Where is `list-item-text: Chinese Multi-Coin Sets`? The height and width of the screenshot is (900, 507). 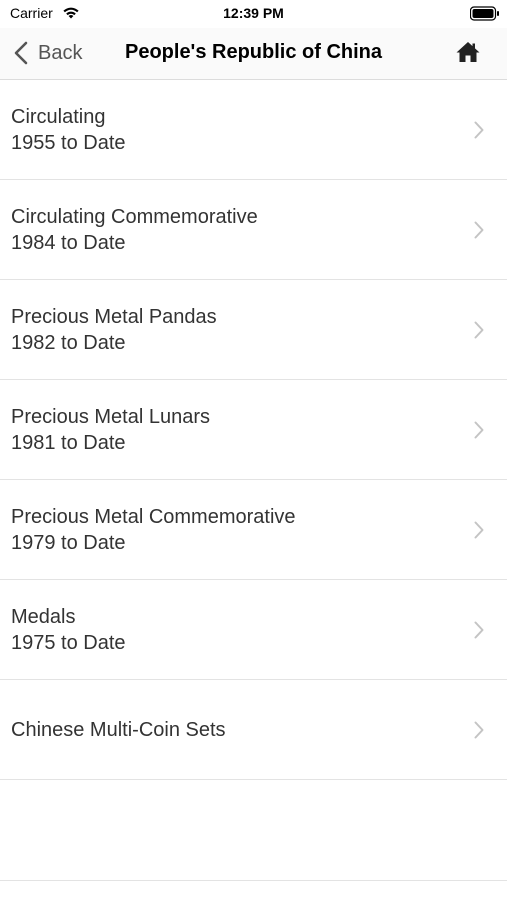
list-item-text: Chinese Multi-Coin Sets is located at coordinates (118, 730).